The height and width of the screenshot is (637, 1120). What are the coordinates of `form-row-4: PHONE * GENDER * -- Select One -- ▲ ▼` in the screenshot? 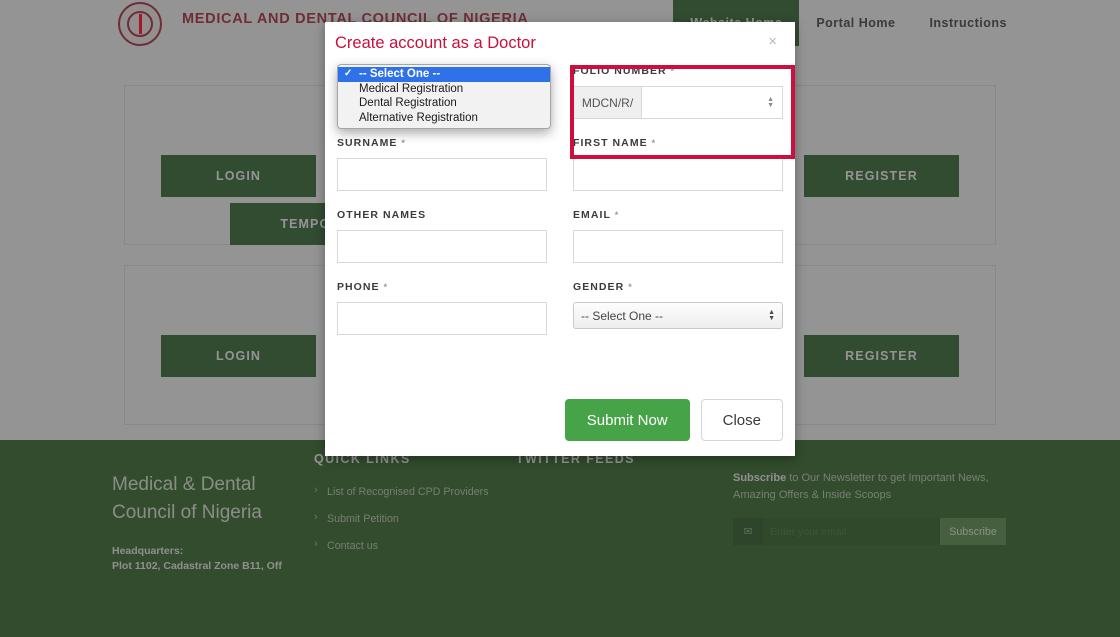 It's located at (560, 308).